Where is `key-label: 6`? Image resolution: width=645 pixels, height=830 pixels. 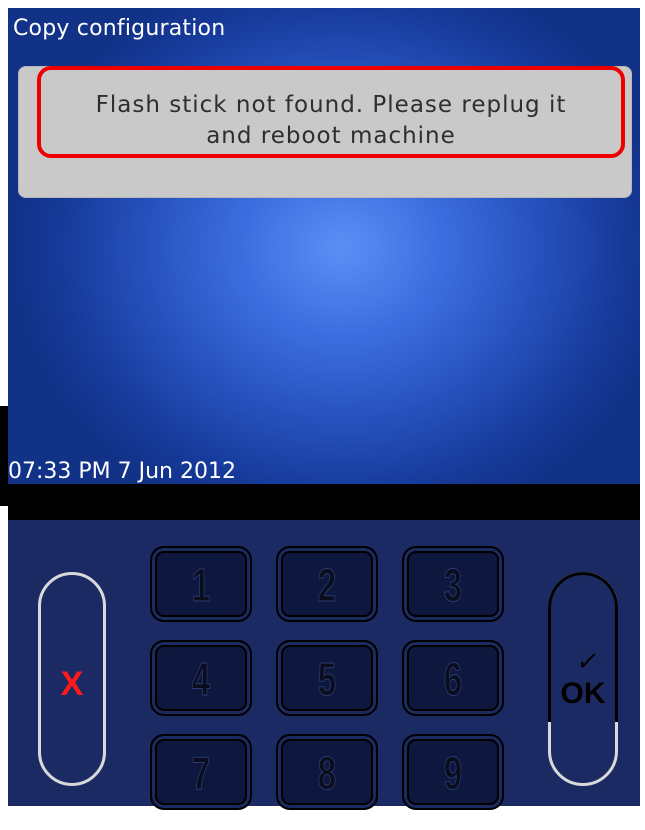
key-label: 6 is located at coordinates (453, 679).